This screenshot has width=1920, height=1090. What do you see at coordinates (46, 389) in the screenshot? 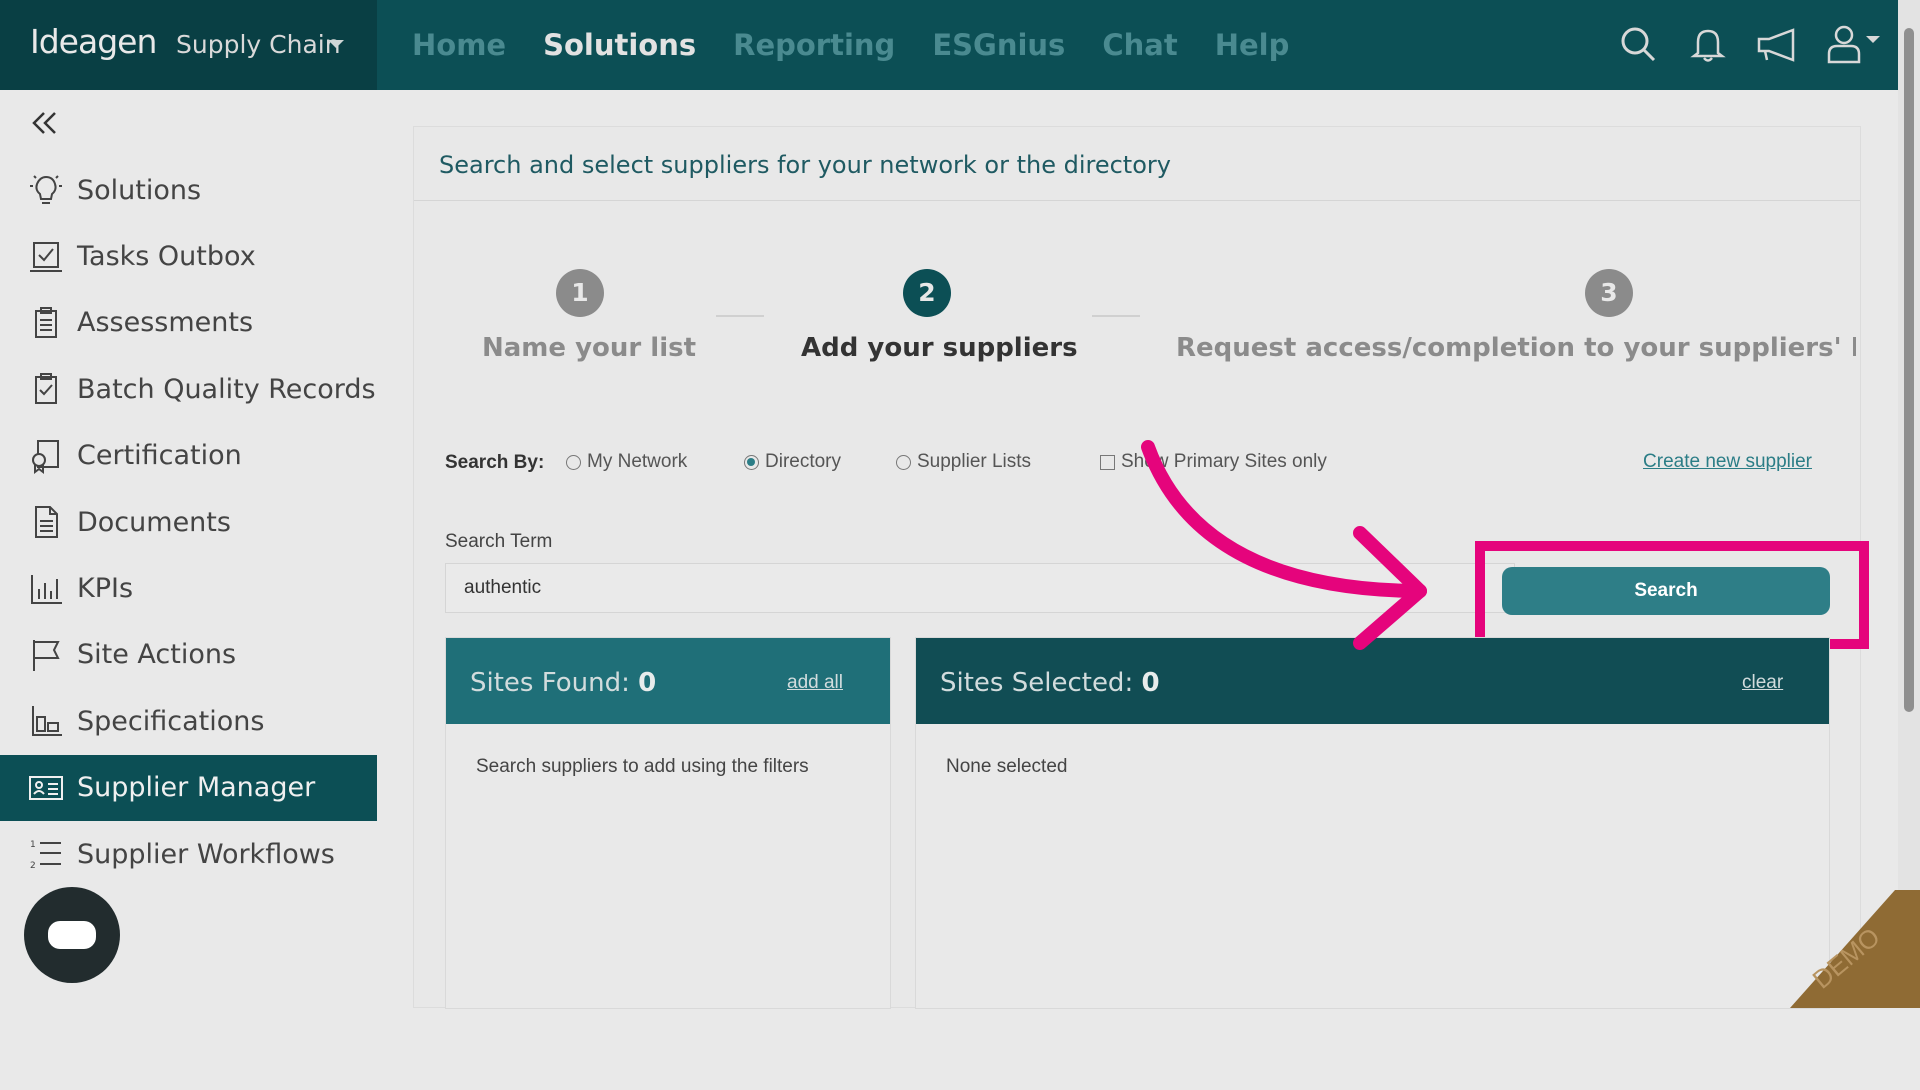
I see `clipboard-check-icon` at bounding box center [46, 389].